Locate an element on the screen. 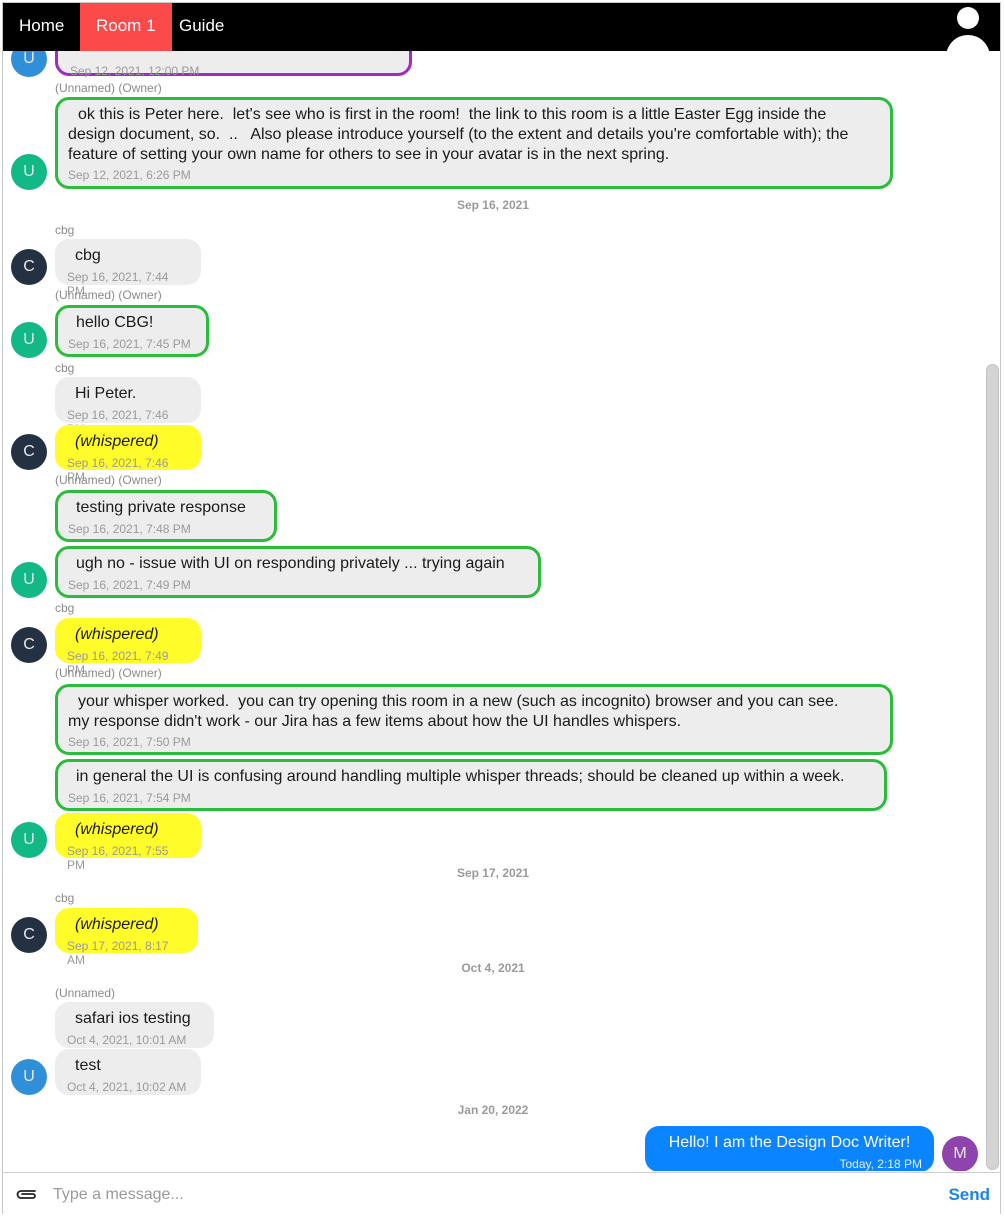 The height and width of the screenshot is (1216, 1005). message-bubble: hello CBG! Sep 16, 2021, 7:45 PM is located at coordinates (132, 331).